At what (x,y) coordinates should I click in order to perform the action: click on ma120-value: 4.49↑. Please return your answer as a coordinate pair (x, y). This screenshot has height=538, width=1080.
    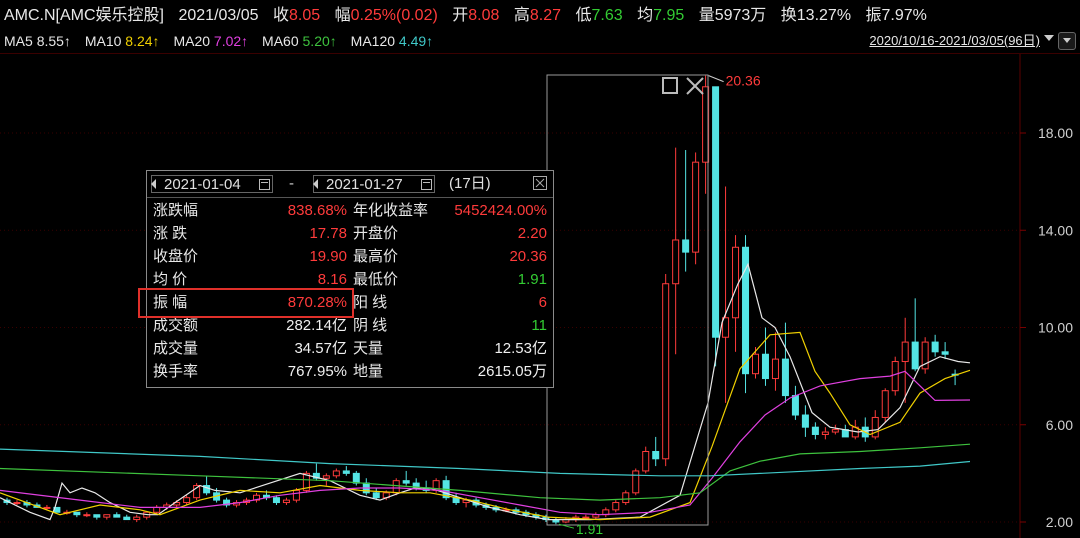
    Looking at the image, I should click on (416, 41).